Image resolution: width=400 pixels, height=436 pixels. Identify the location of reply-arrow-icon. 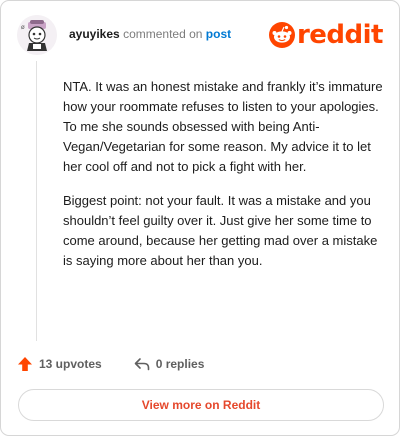
(142, 364).